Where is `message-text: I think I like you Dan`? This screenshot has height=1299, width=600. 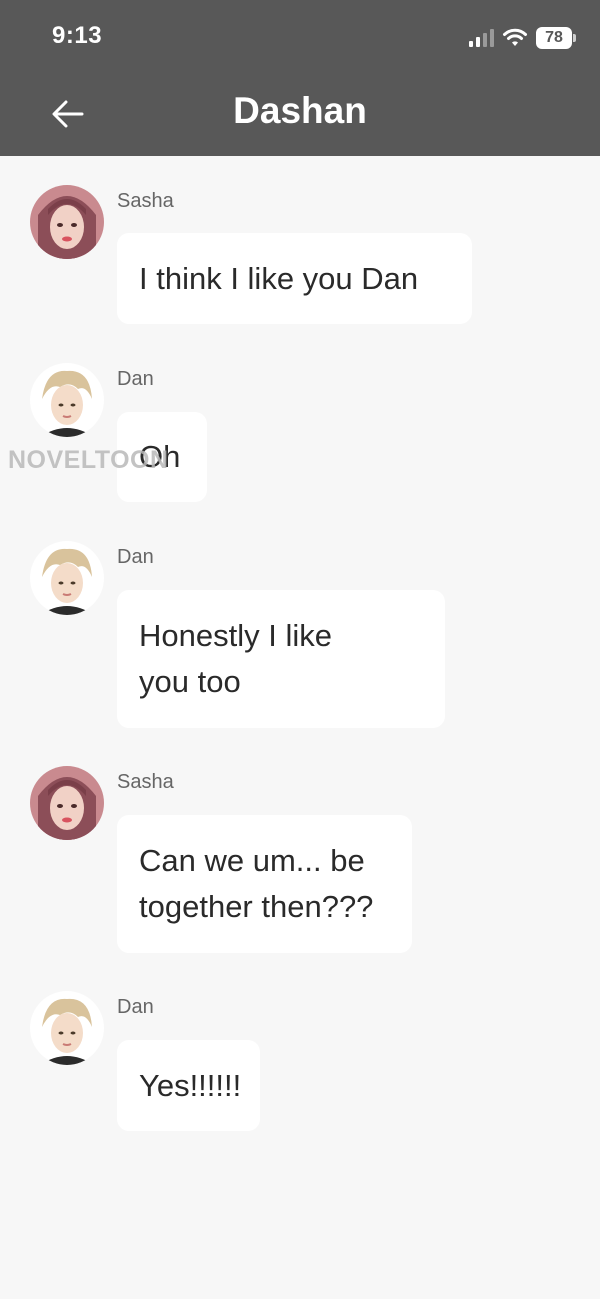
message-text: I think I like you Dan is located at coordinates (279, 278).